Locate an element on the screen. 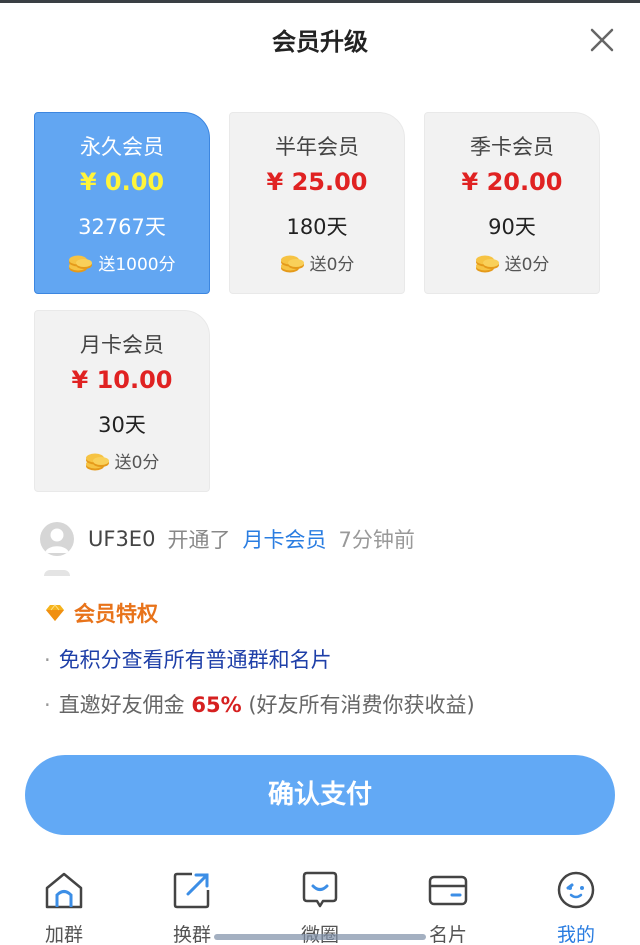 The height and width of the screenshot is (945, 640). smiley-face-icon is located at coordinates (576, 890).